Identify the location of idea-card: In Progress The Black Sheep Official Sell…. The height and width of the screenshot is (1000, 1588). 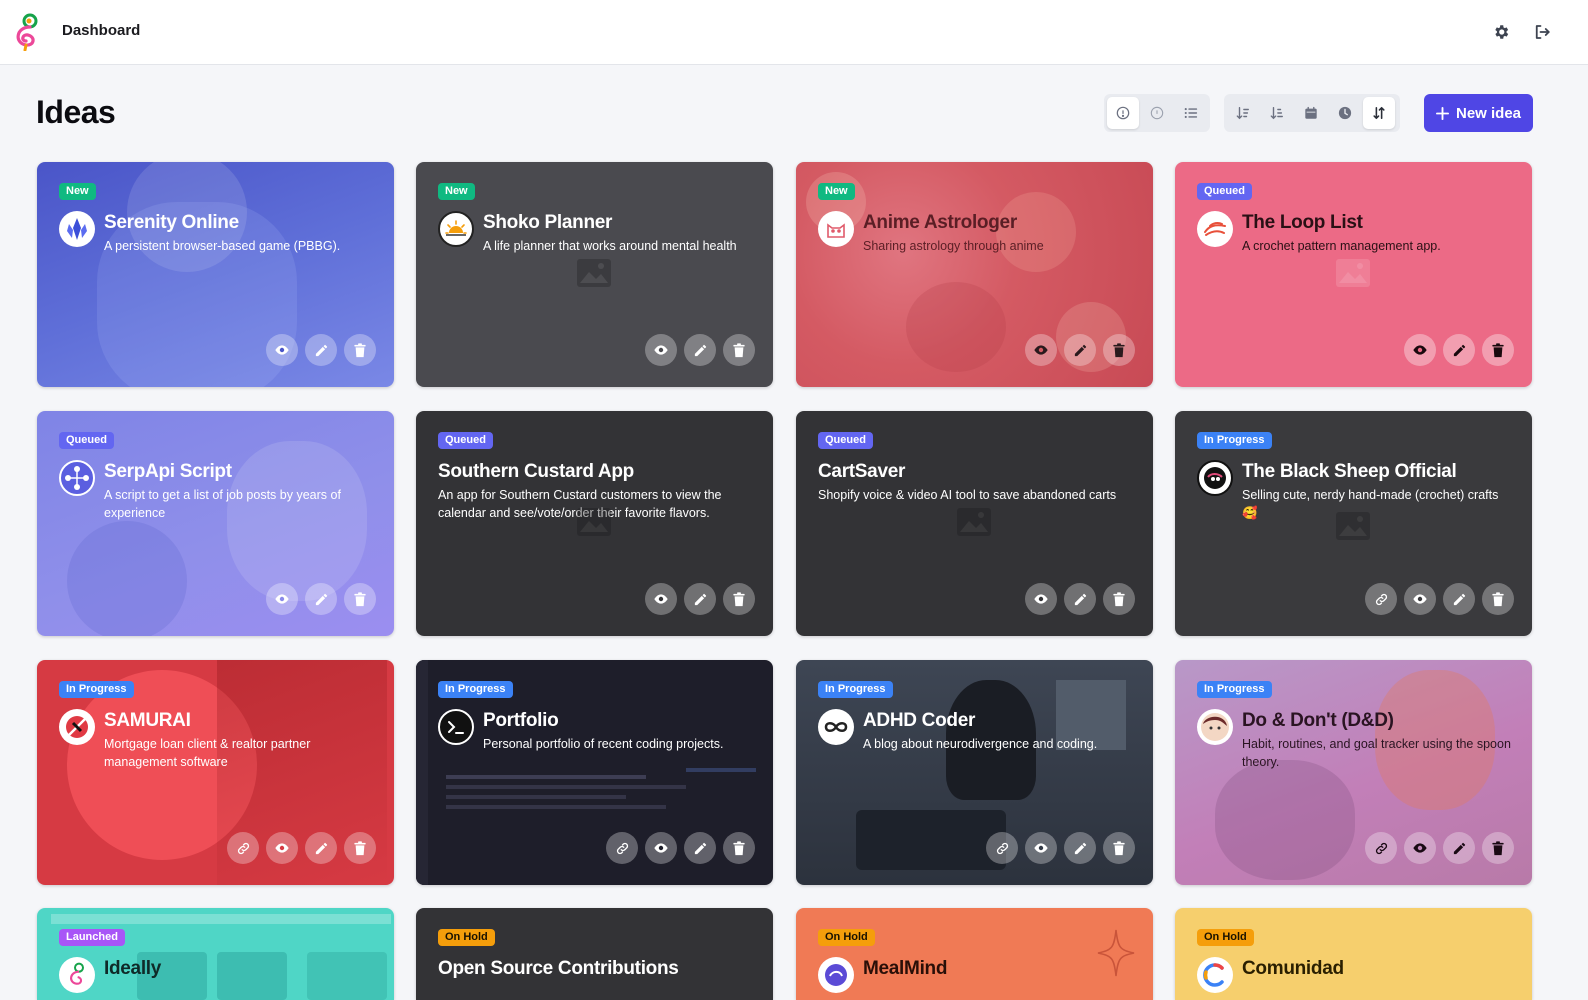
(1353, 523).